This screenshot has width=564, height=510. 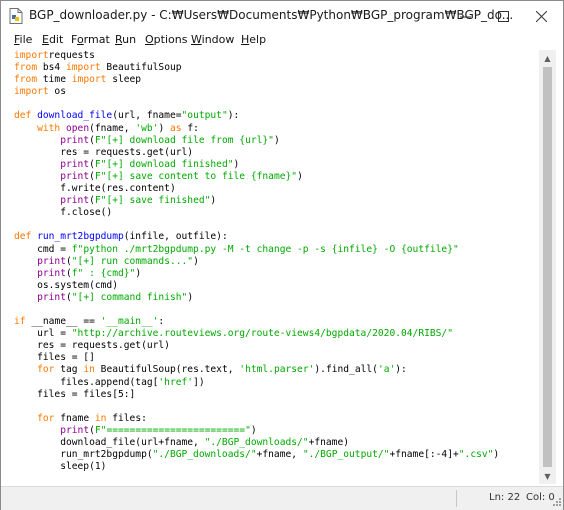 I want to click on code-line: sleep(1), so click(x=60, y=466).